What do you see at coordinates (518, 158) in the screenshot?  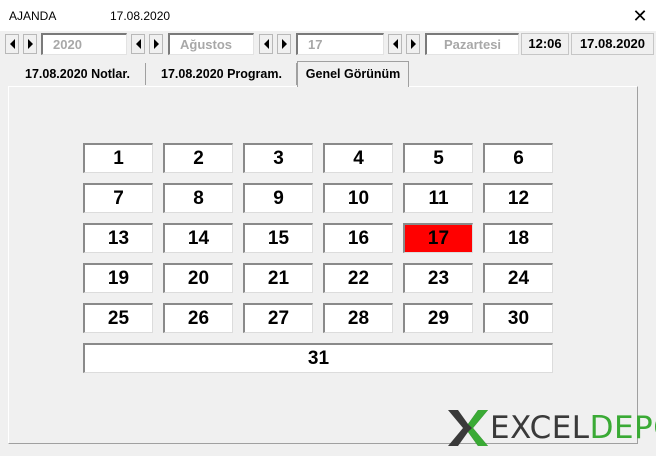 I see `day-cell-6: 6` at bounding box center [518, 158].